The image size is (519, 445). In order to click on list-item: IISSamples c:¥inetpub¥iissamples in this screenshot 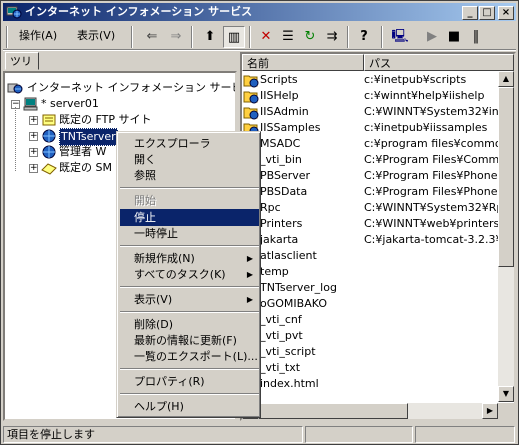, I will do `click(370, 128)`.